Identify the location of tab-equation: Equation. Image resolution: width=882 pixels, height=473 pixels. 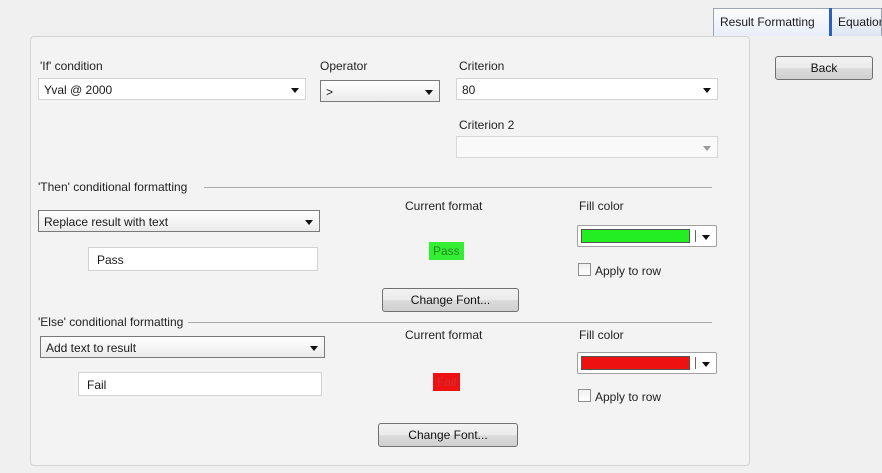
(856, 22).